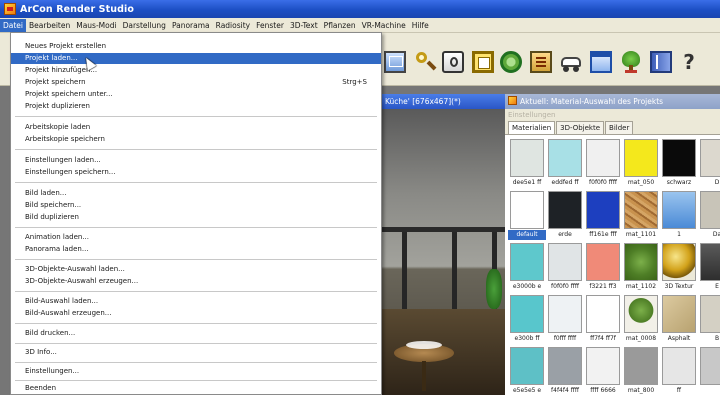 The width and height of the screenshot is (720, 395). I want to click on gear-icon, so click(511, 62).